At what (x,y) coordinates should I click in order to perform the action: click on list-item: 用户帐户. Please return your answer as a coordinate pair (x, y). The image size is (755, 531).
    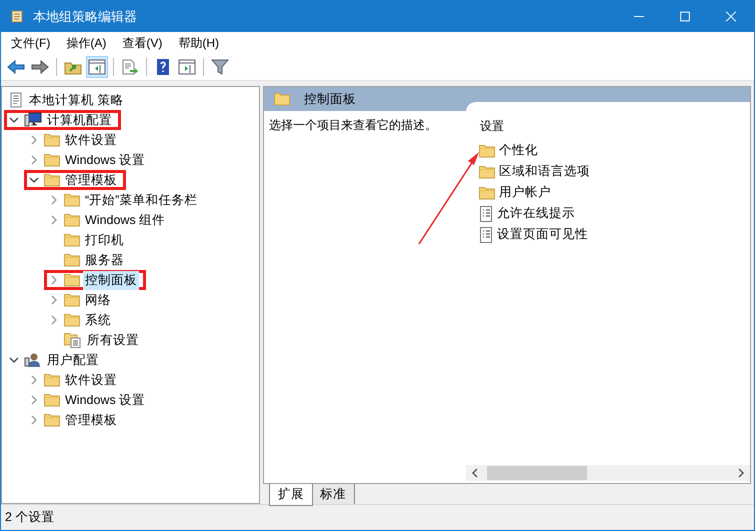
    Looking at the image, I should click on (525, 192).